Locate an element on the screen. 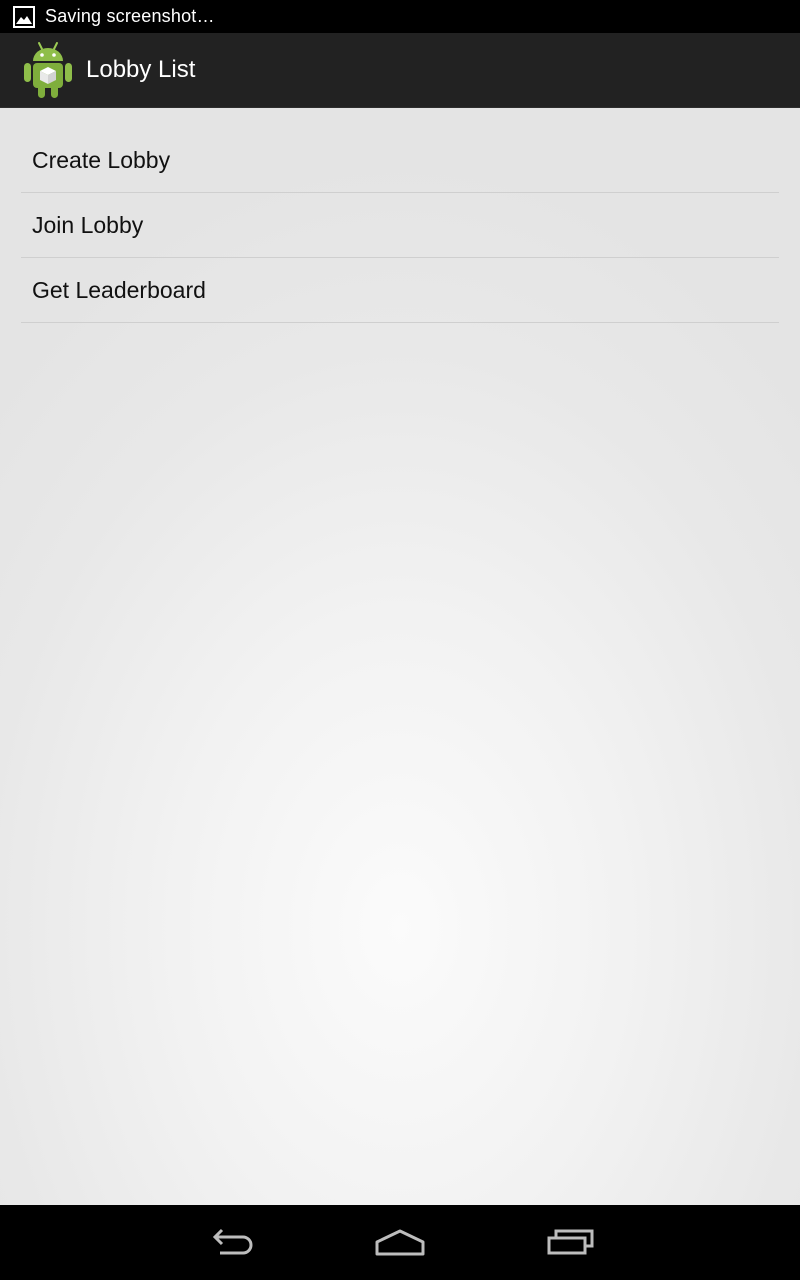 This screenshot has height=1280, width=800. recents-icon is located at coordinates (570, 1242).